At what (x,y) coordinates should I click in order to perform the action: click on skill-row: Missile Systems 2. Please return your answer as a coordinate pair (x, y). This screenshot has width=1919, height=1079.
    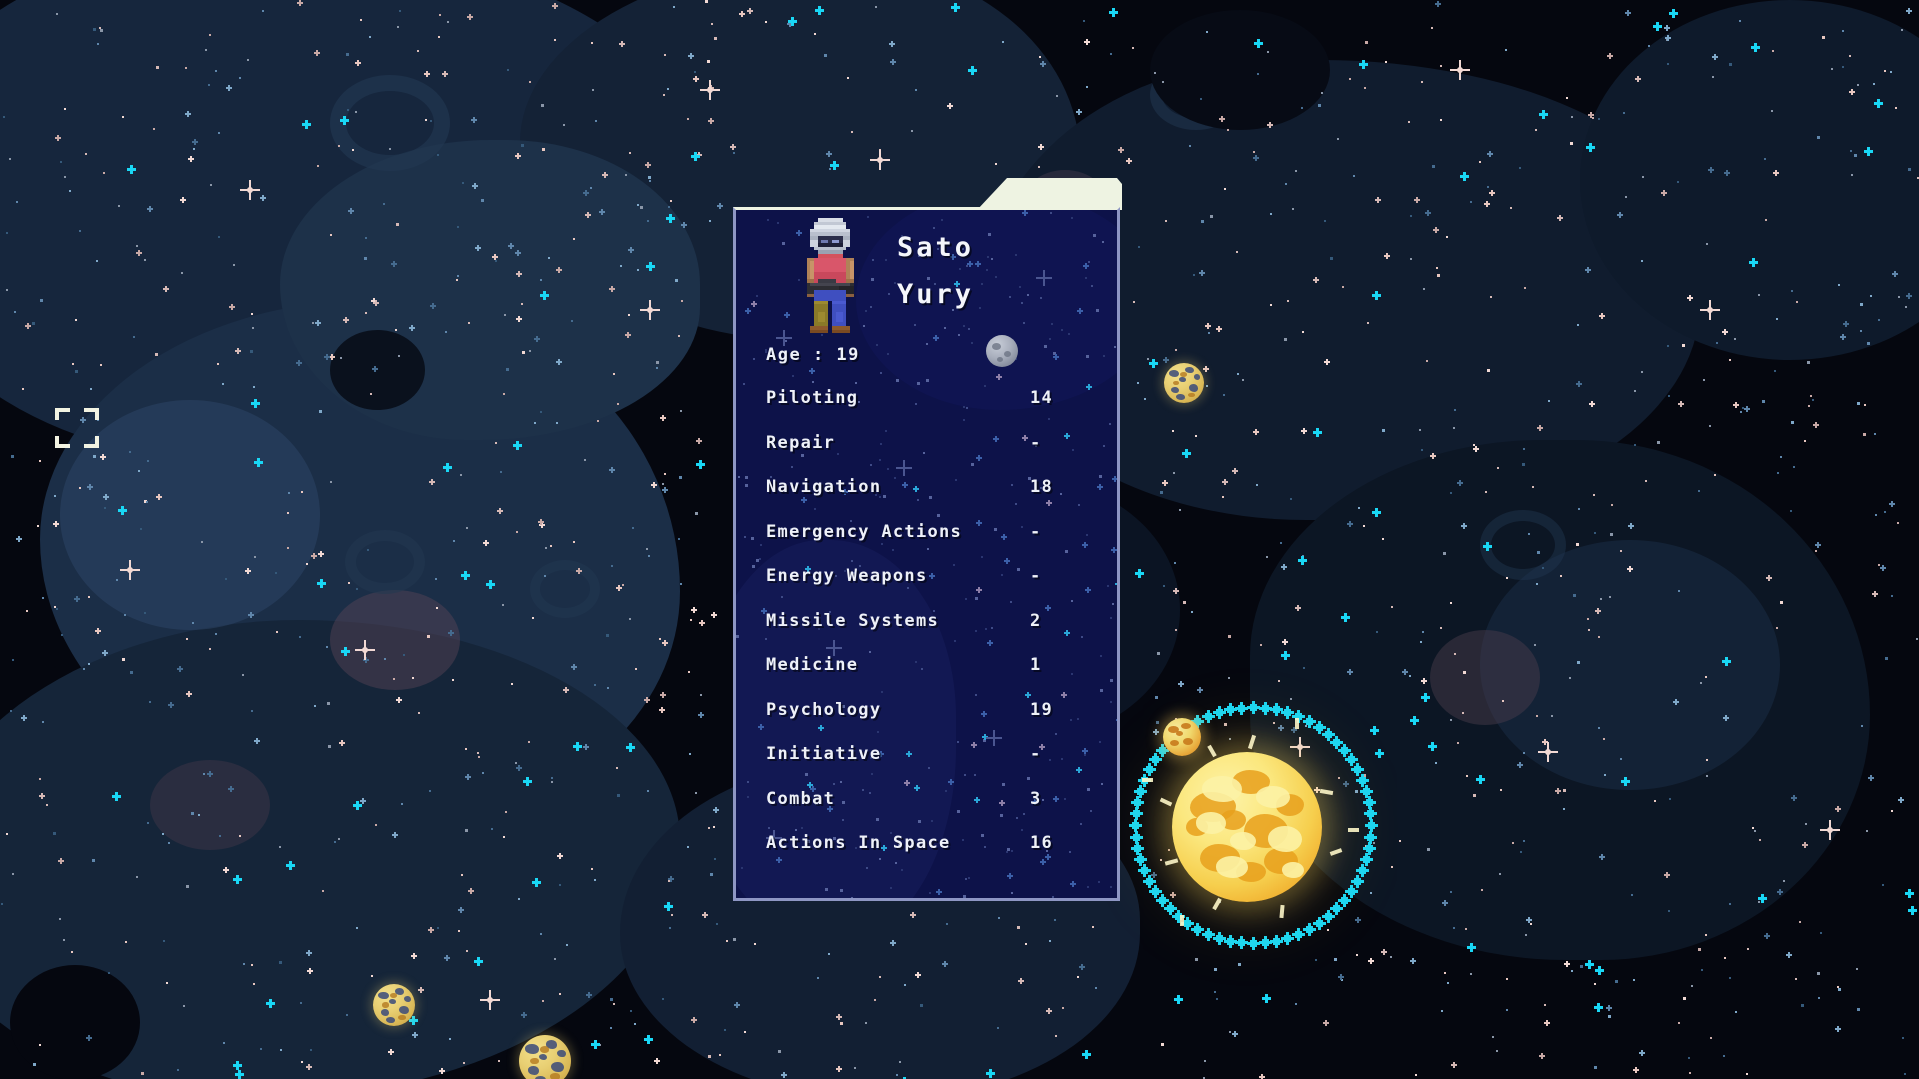
    Looking at the image, I should click on (931, 633).